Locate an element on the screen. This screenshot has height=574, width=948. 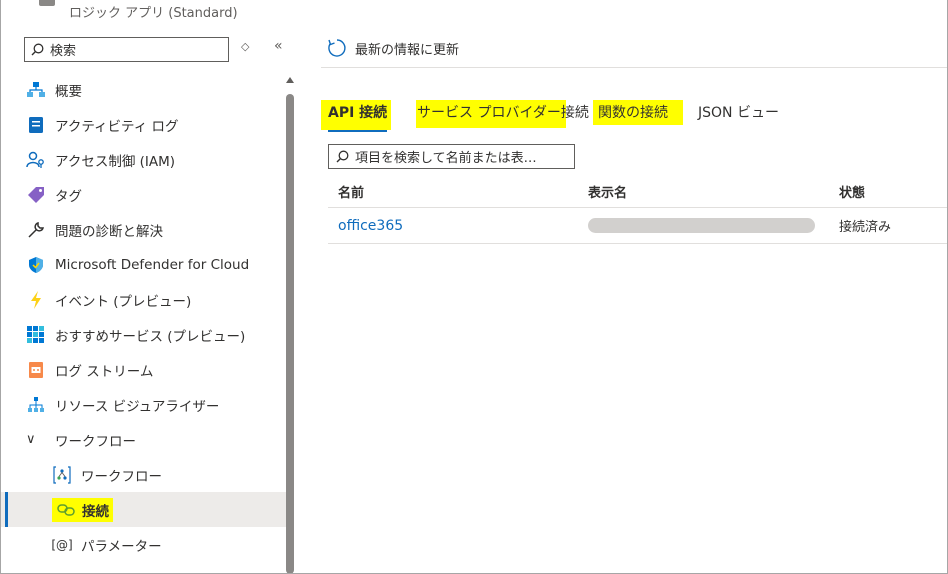
sidebar-item-diagnose: 問題の診断と解決 is located at coordinates (143, 229).